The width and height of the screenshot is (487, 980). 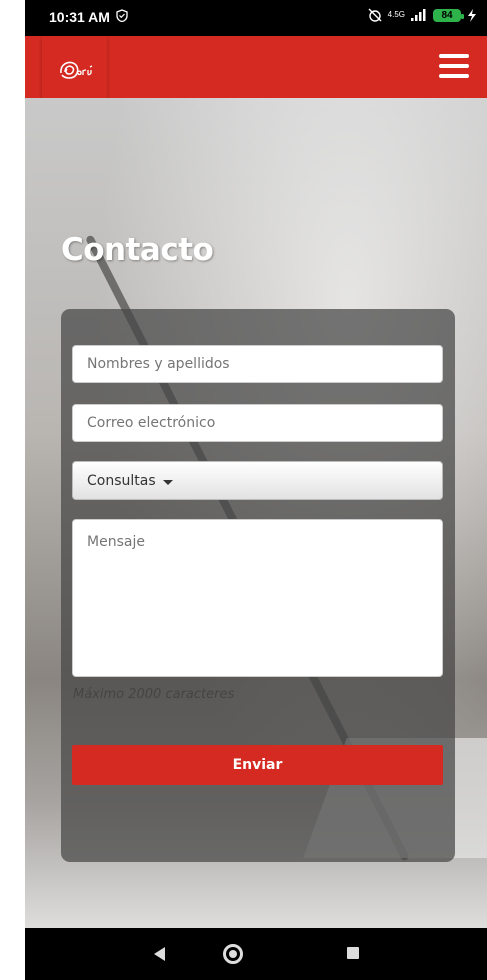 I want to click on alarm-off-icon, so click(x=375, y=15).